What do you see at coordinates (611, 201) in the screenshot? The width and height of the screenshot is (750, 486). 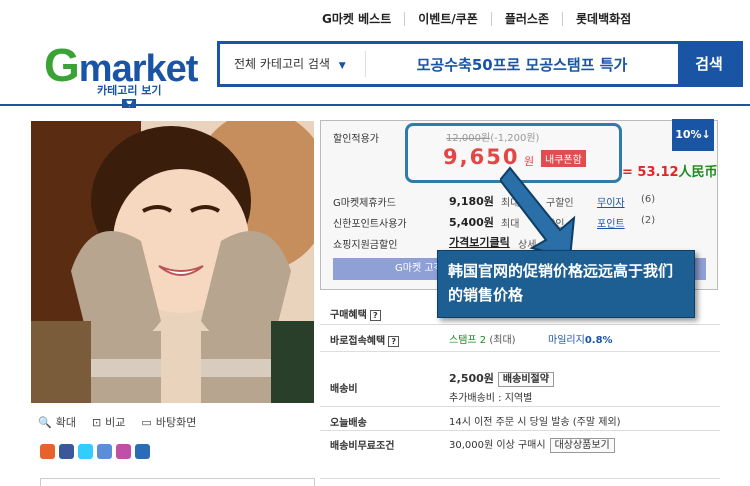 I see `installment-link: 무이자` at bounding box center [611, 201].